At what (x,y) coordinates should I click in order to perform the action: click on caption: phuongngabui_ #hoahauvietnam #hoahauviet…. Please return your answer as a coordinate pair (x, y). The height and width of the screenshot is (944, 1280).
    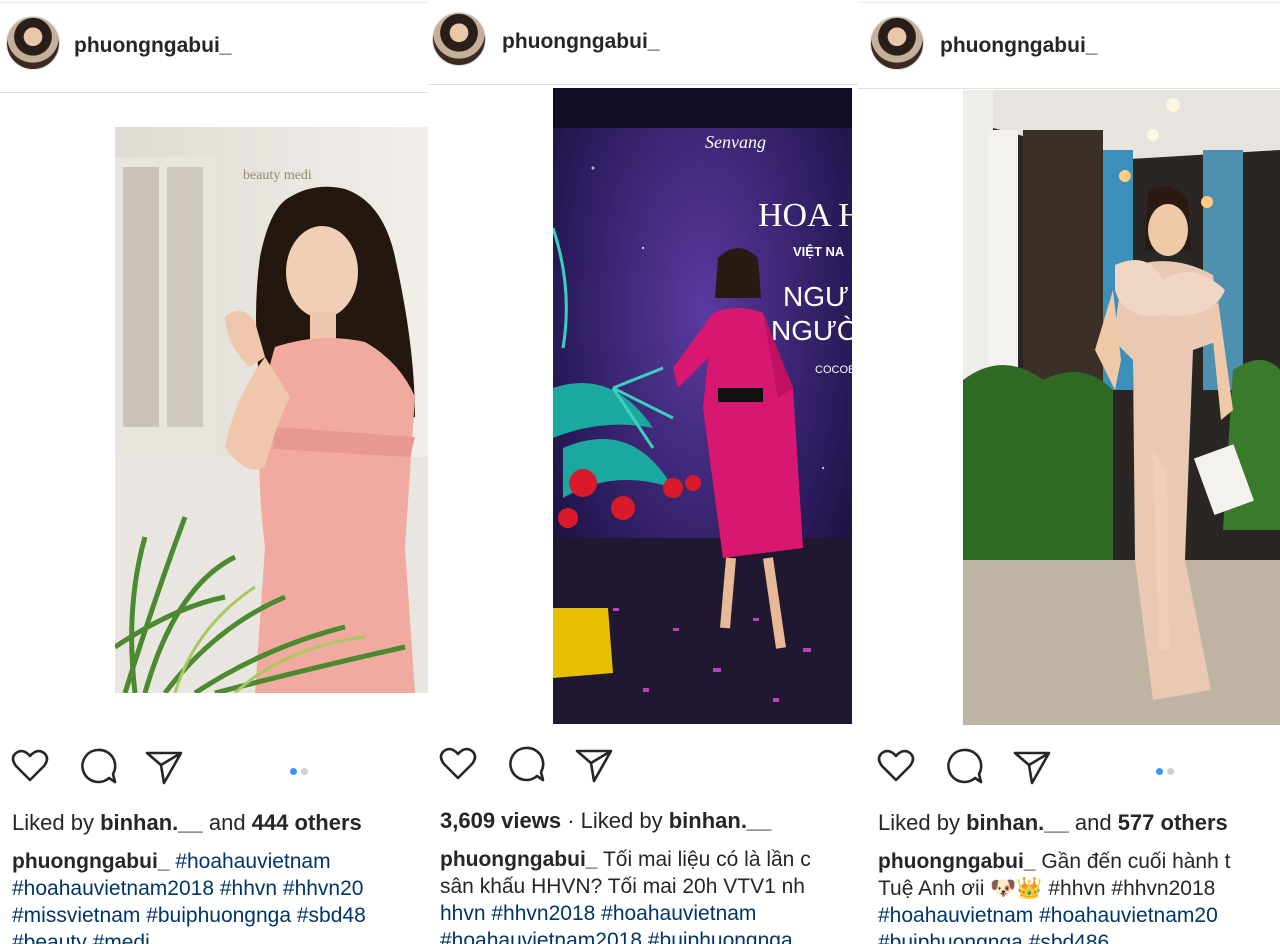
    Looking at the image, I should click on (189, 896).